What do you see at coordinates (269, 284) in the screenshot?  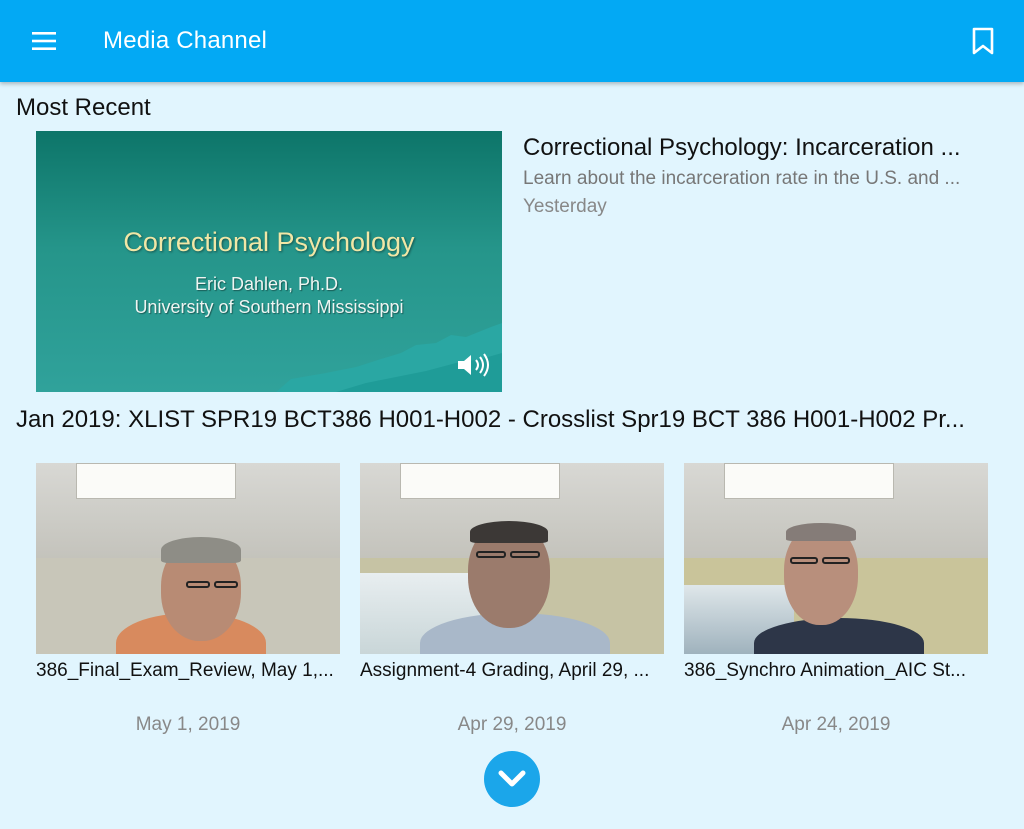 I see `slide-author: Eric Dahlen, Ph.D.` at bounding box center [269, 284].